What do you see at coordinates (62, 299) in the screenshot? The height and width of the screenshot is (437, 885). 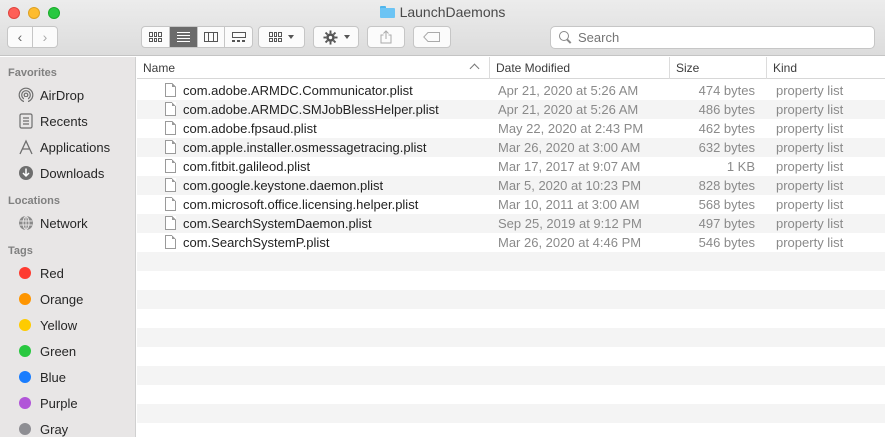 I see `sidebar-item-label: Orange` at bounding box center [62, 299].